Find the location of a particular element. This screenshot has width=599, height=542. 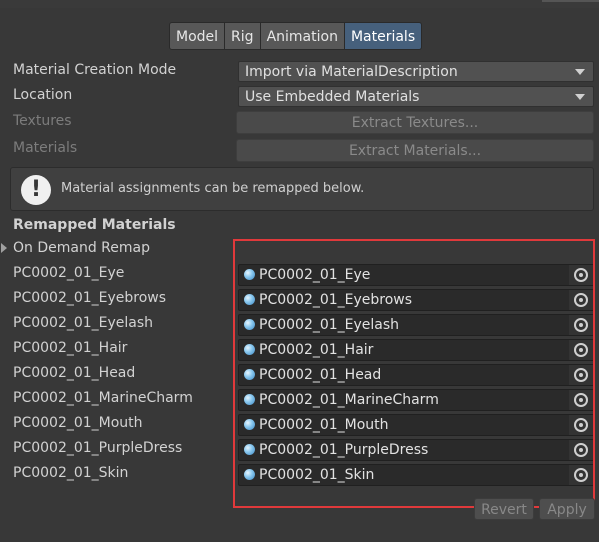

material-field-value: PC0002_01_Eyebrows is located at coordinates (336, 300).